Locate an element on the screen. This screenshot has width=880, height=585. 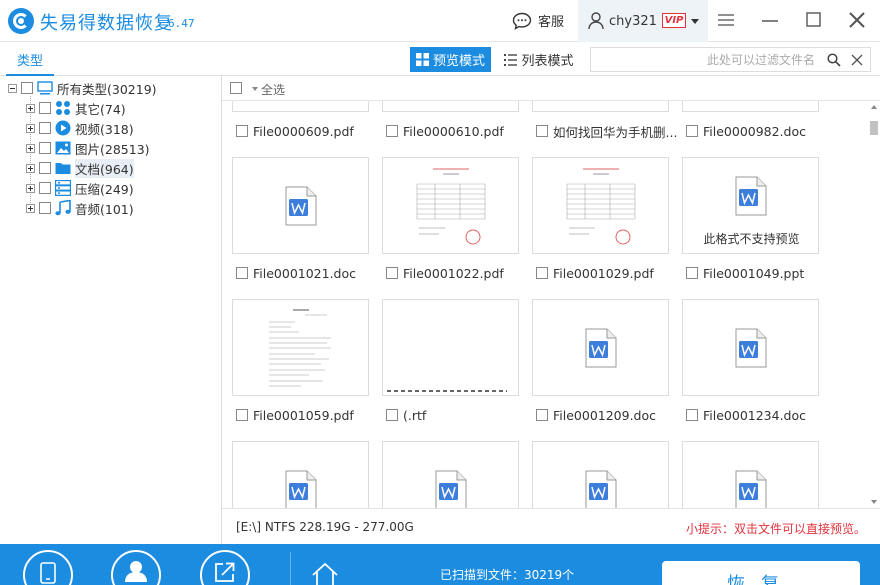
file-item: (.rtf is located at coordinates (406, 415).